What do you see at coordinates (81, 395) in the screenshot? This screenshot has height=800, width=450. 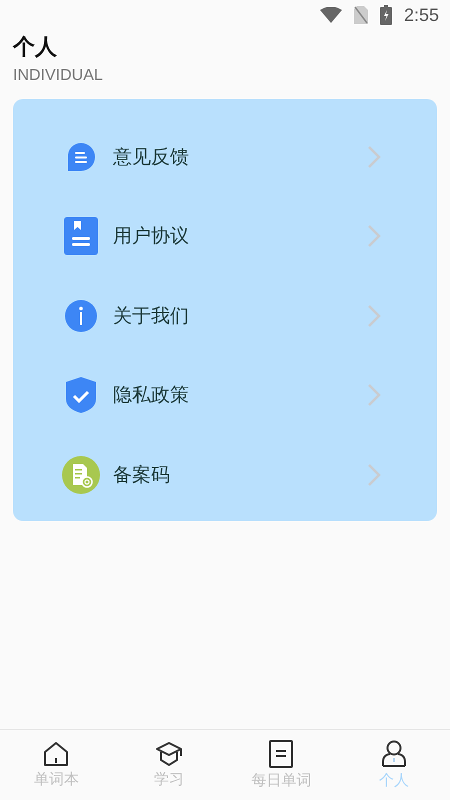 I see `shield-icon` at bounding box center [81, 395].